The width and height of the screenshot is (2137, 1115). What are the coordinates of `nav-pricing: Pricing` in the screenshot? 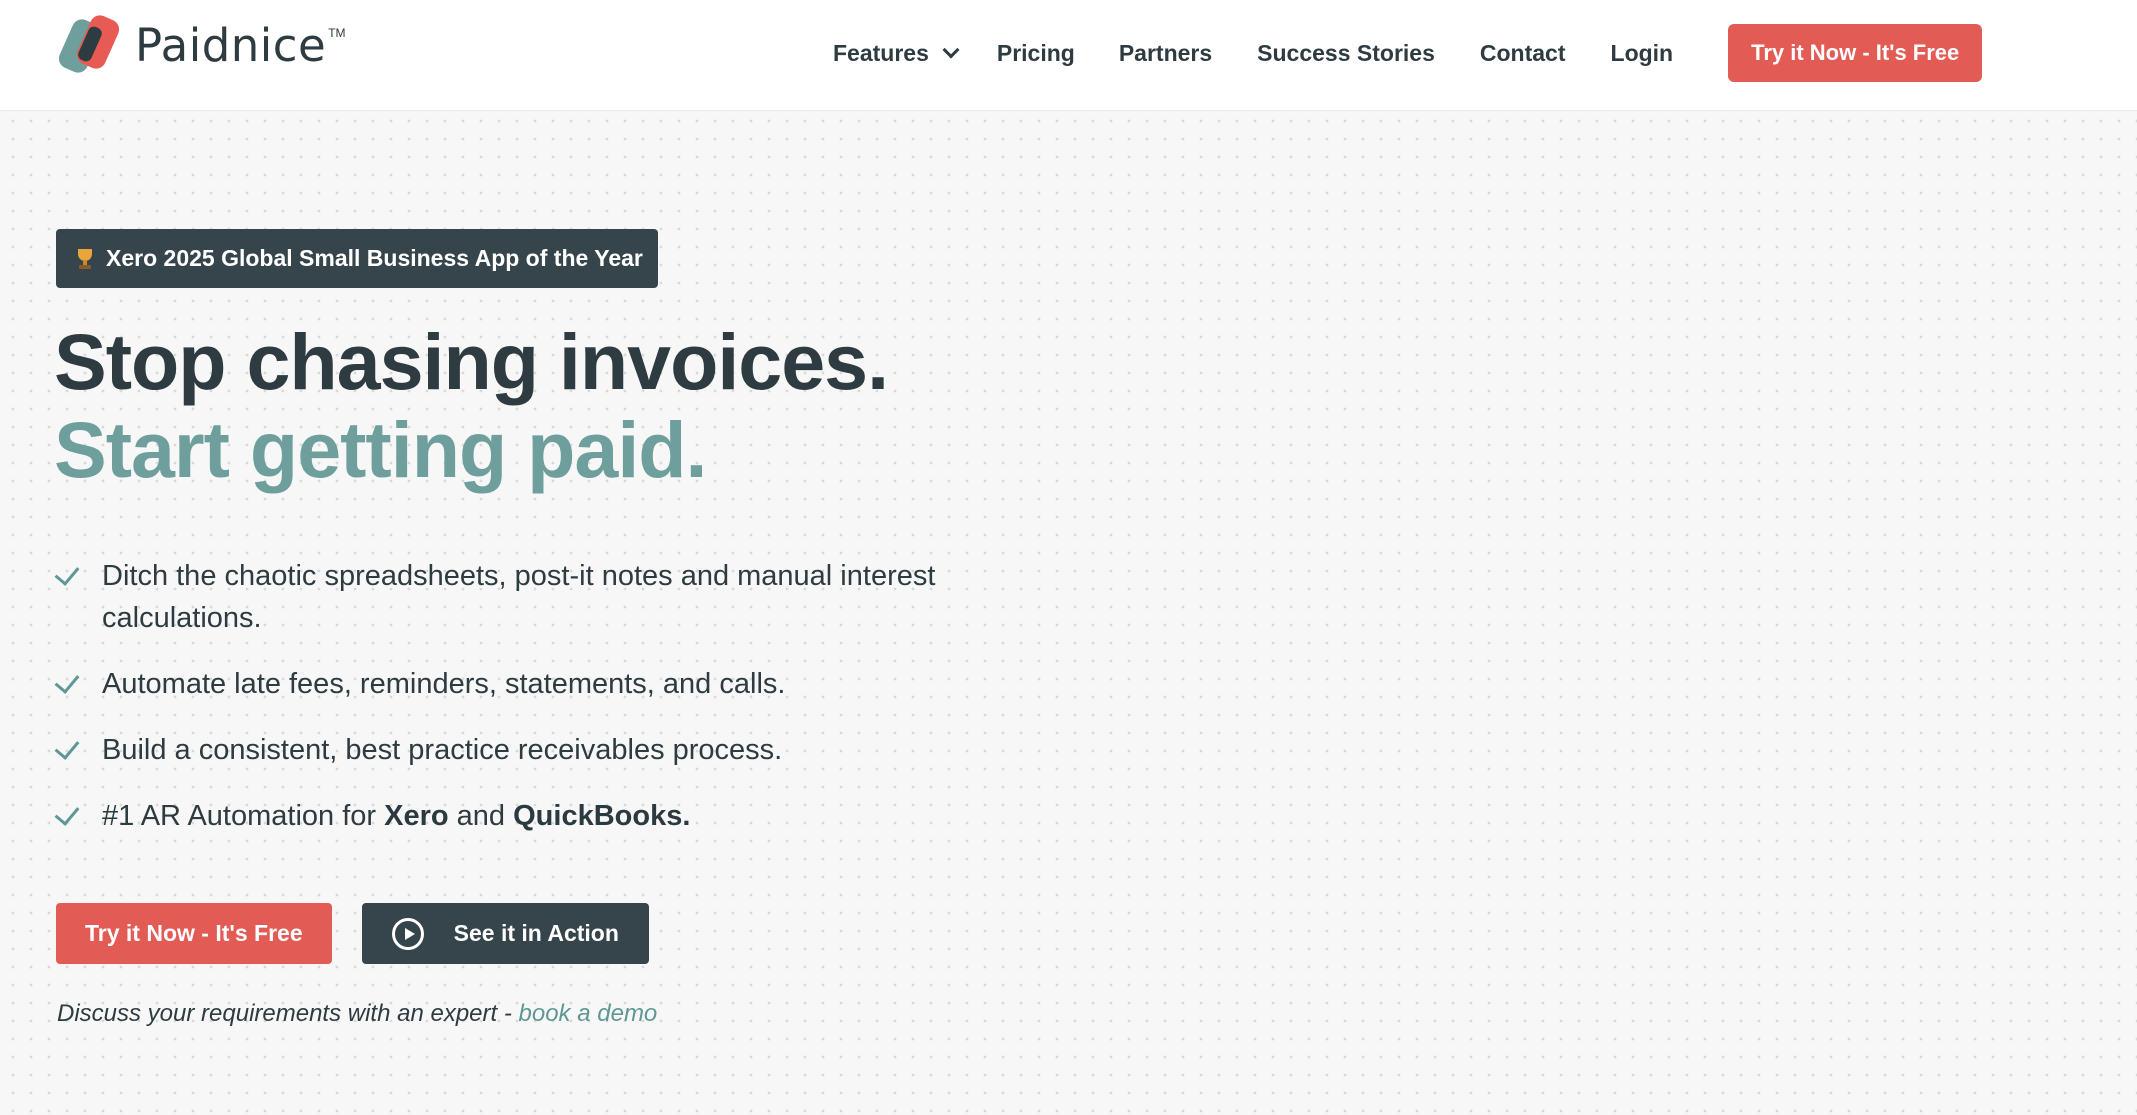 It's located at (1036, 53).